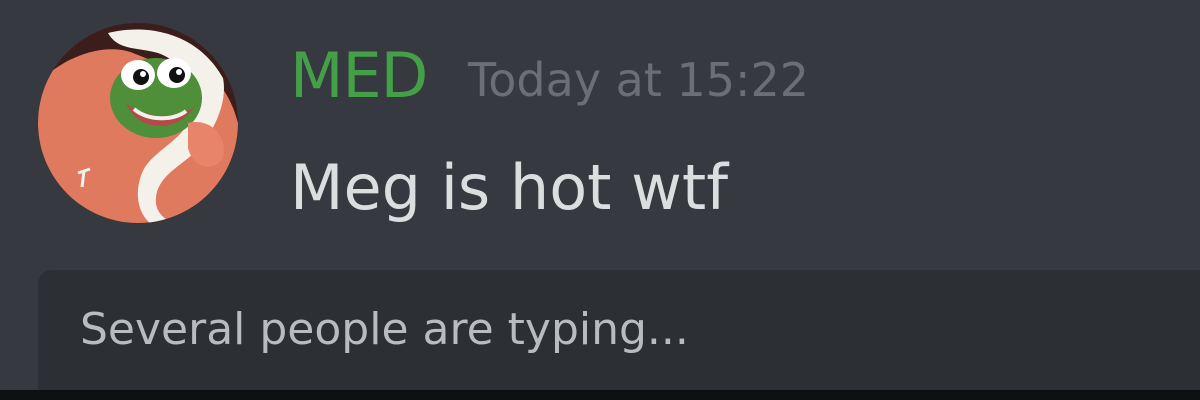 The image size is (1200, 400). What do you see at coordinates (639, 80) in the screenshot?
I see `message-timestamp: Today at 15:22` at bounding box center [639, 80].